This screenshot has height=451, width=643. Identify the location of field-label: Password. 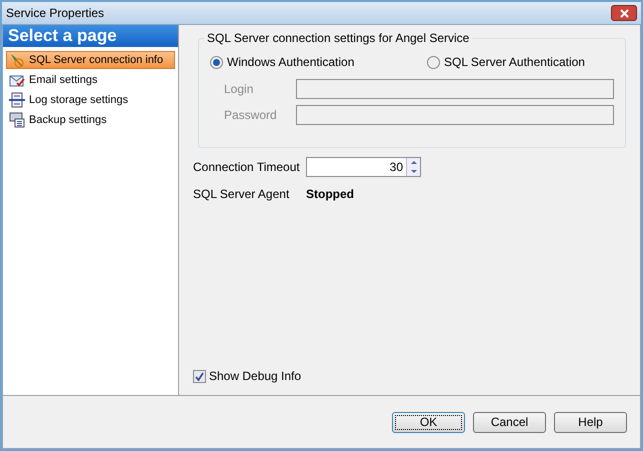
(250, 115).